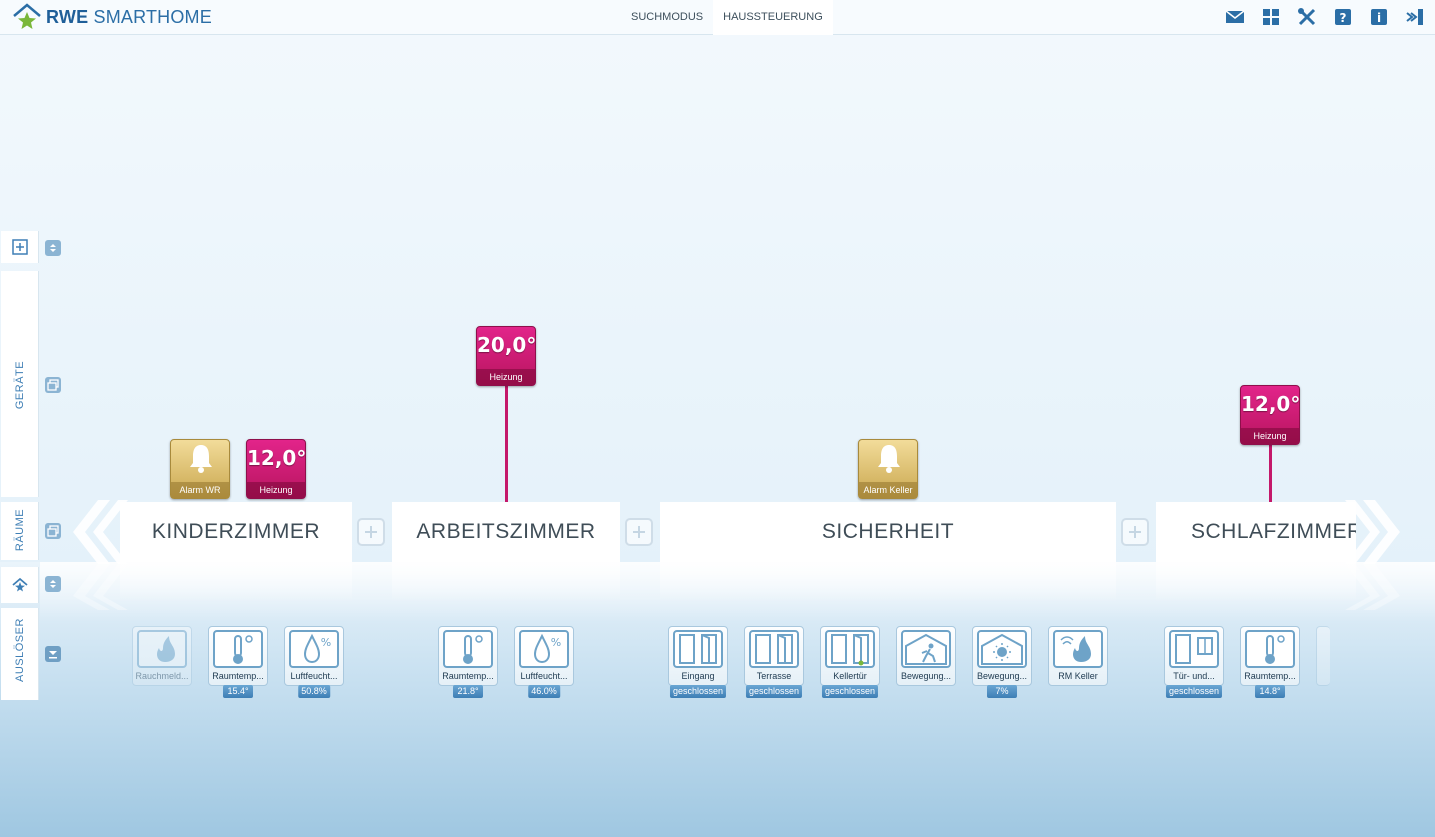 This screenshot has width=1435, height=837. I want to click on geraete-label: GERÄTE, so click(20, 385).